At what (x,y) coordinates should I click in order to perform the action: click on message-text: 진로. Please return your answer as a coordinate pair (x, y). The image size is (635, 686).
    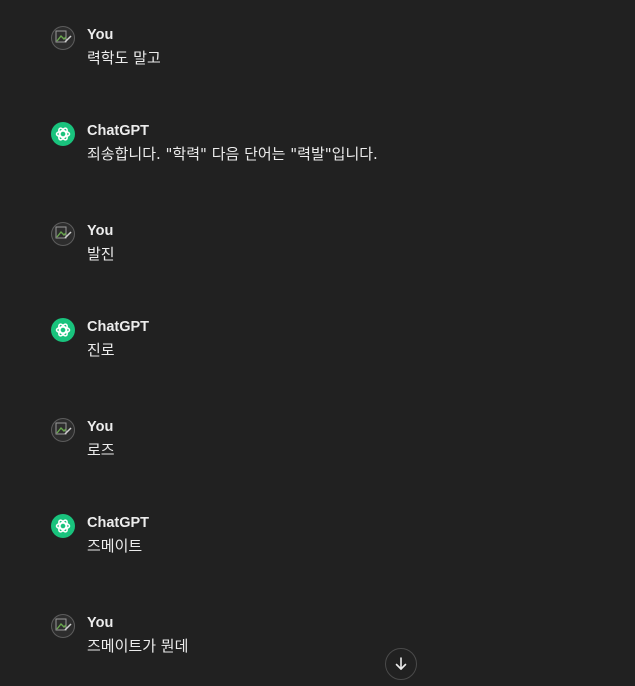
    Looking at the image, I should click on (101, 350).